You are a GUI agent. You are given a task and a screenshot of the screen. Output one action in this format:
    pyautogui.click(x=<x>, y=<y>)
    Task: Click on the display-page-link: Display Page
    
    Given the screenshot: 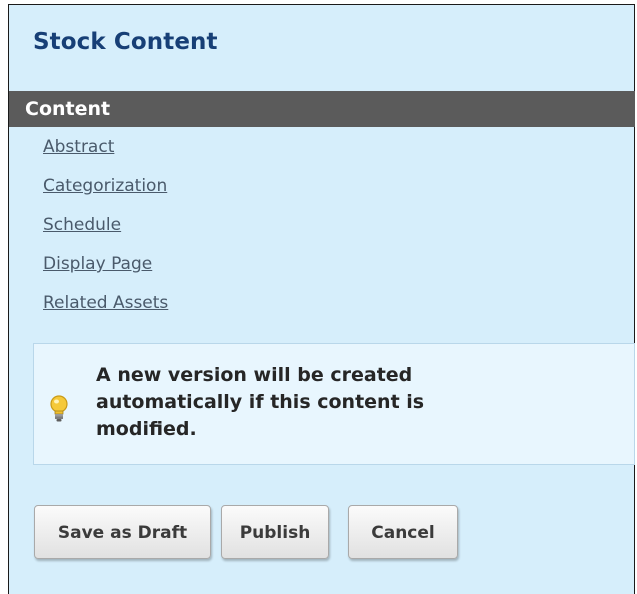 What is the action you would take?
    pyautogui.click(x=97, y=264)
    